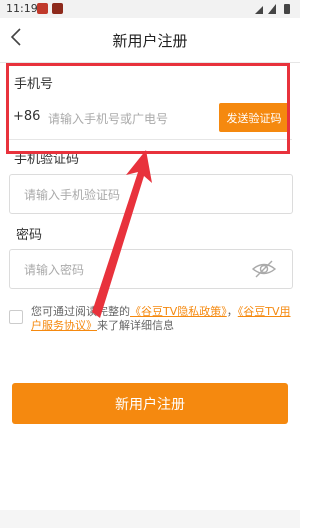 The width and height of the screenshot is (320, 528). I want to click on status-bar: 11:19, so click(150, 9).